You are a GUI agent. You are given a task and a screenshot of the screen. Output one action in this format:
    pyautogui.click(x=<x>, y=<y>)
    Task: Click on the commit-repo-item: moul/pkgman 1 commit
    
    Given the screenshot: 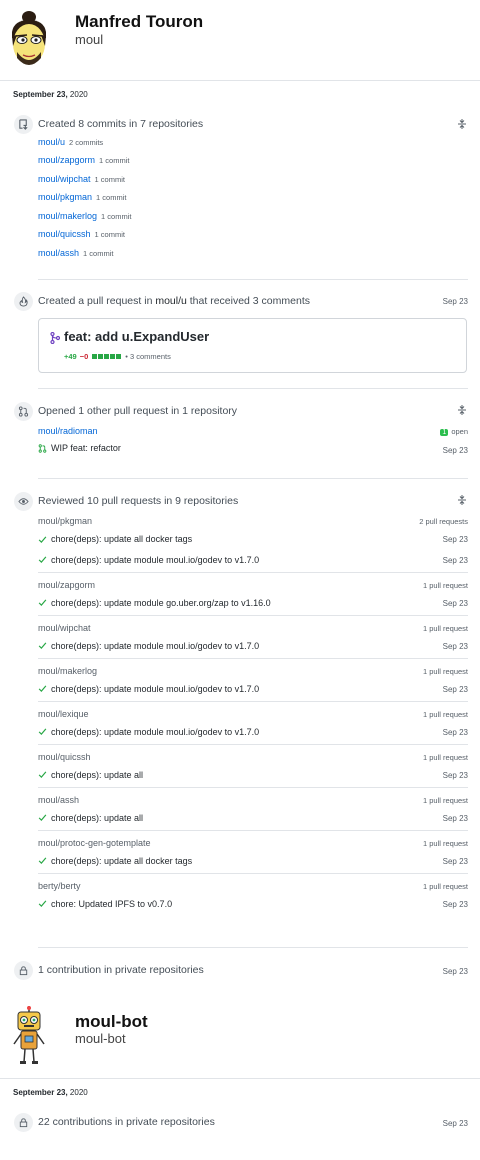 What is the action you would take?
    pyautogui.click(x=82, y=197)
    